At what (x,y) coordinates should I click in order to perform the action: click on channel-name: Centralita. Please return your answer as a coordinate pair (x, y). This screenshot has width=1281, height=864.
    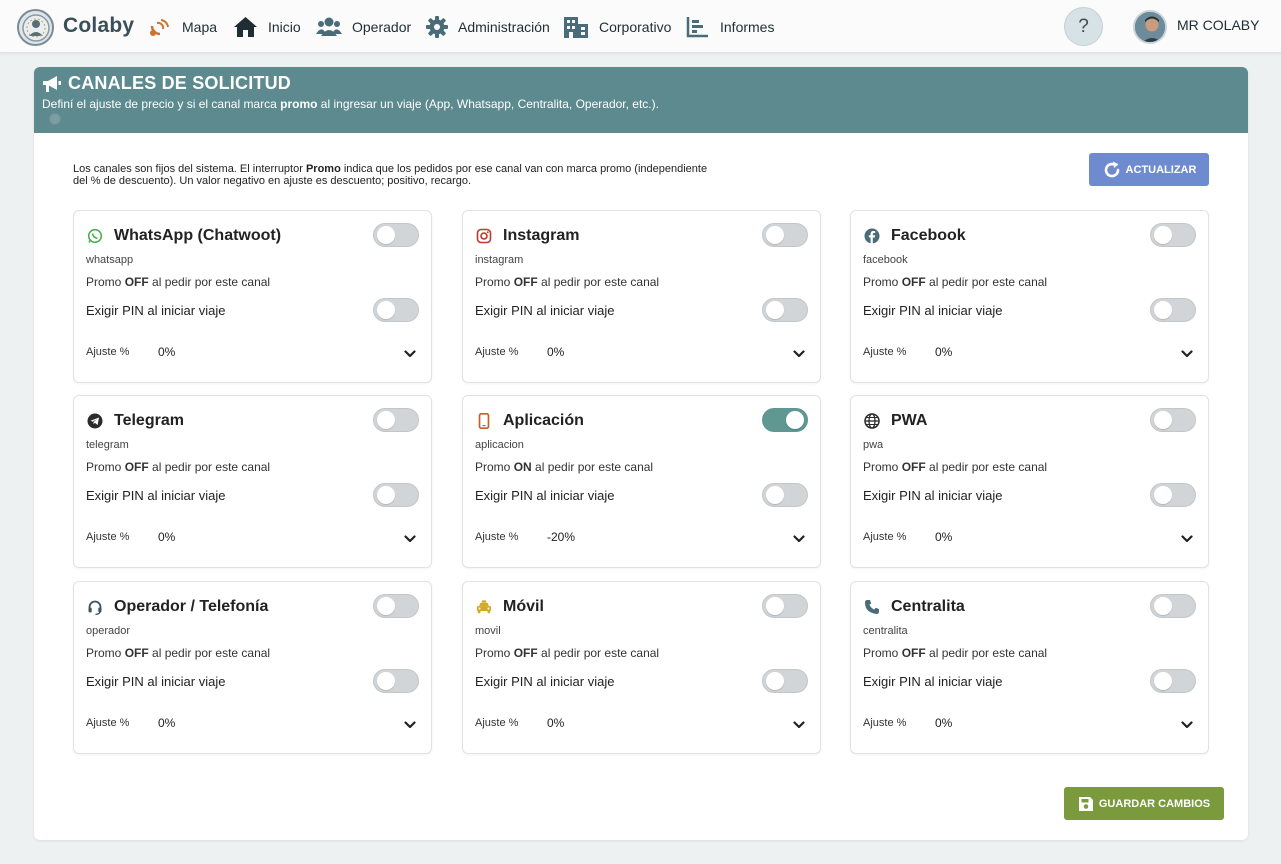
    Looking at the image, I should click on (928, 606).